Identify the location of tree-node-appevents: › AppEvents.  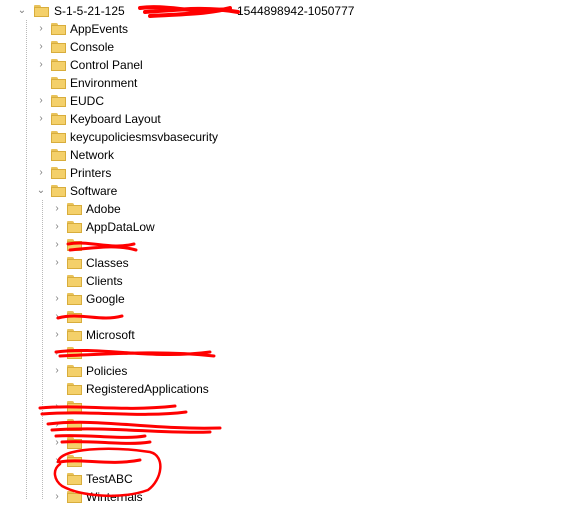
(280, 29).